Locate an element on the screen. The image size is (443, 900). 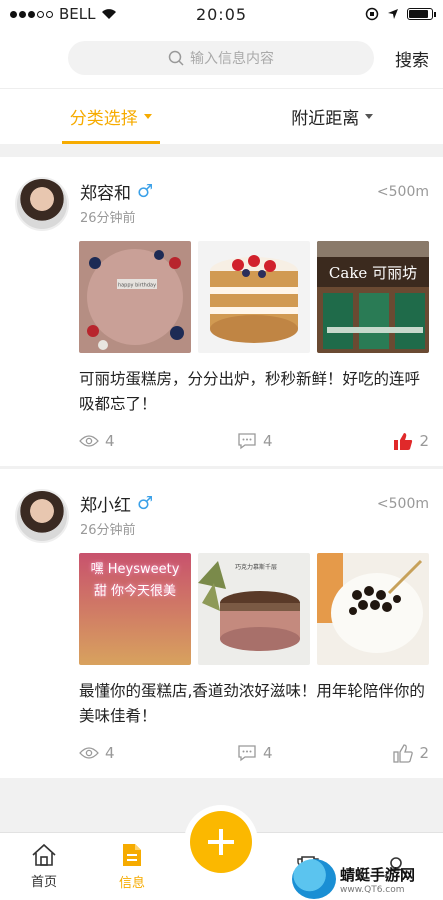
tab-category: 分类选择 is located at coordinates (111, 116).